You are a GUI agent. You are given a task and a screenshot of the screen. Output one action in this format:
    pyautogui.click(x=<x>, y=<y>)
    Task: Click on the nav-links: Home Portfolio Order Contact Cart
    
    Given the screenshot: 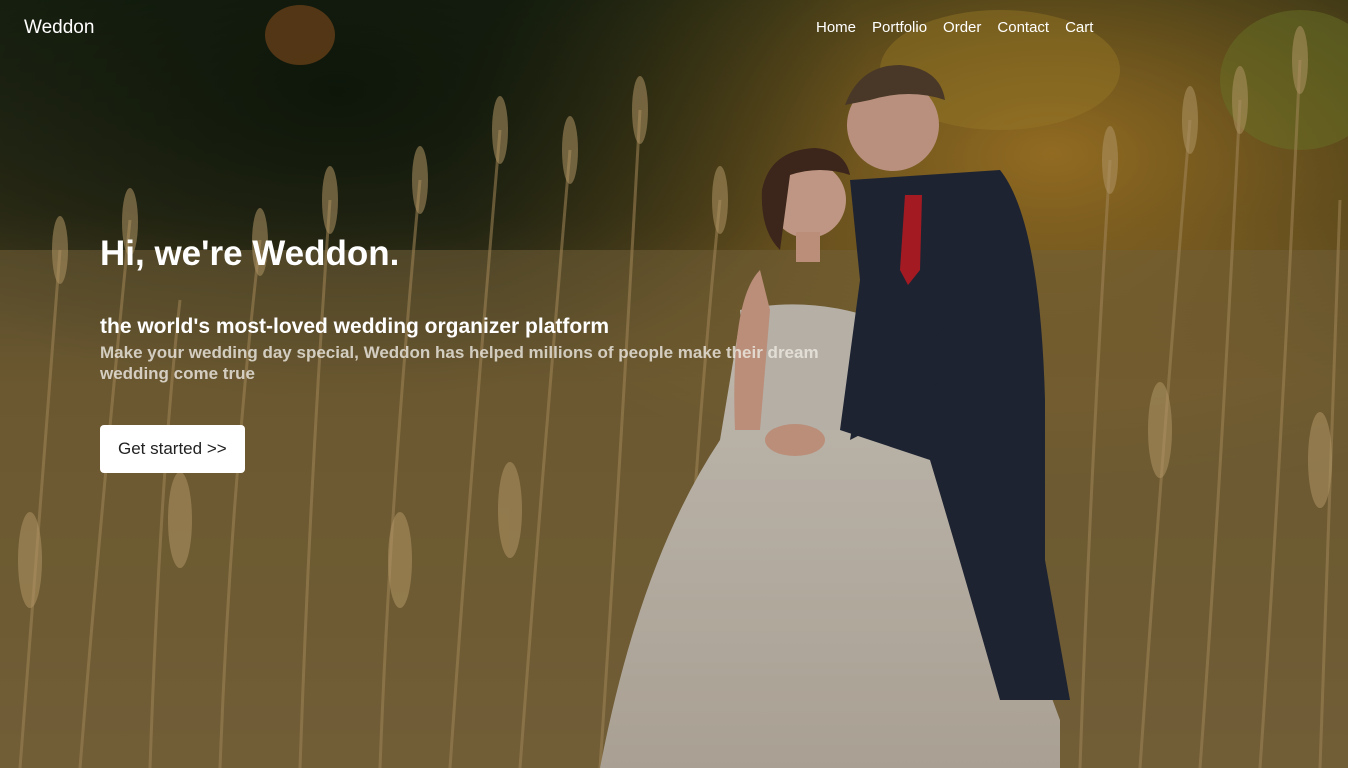 What is the action you would take?
    pyautogui.click(x=954, y=27)
    